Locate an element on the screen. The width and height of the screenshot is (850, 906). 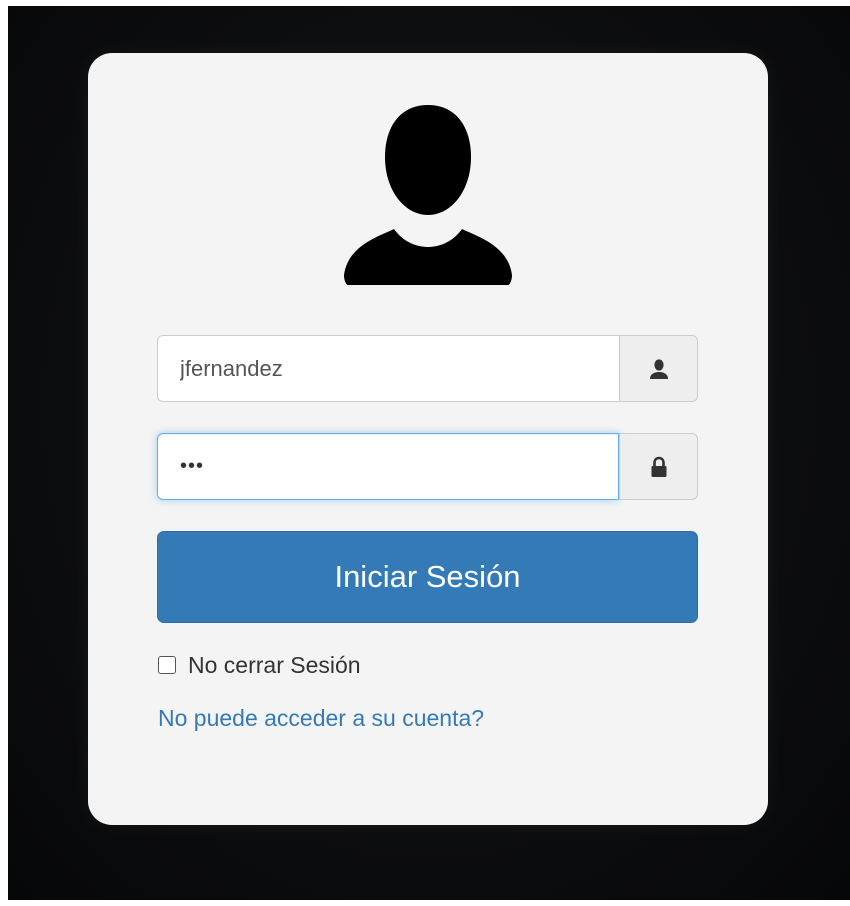
user-silhouette-icon is located at coordinates (428, 195).